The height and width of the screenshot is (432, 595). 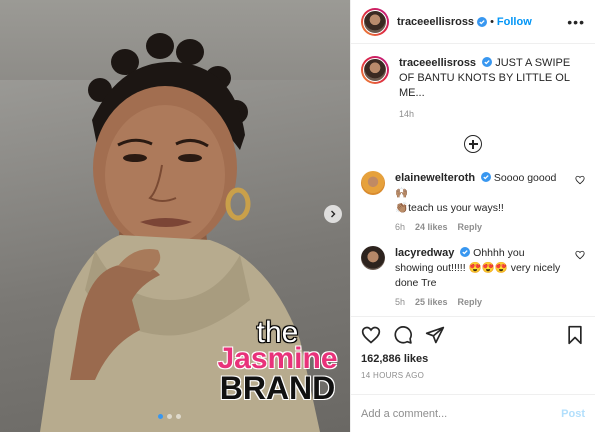 What do you see at coordinates (431, 302) in the screenshot?
I see `comment-likes: 25 likes` at bounding box center [431, 302].